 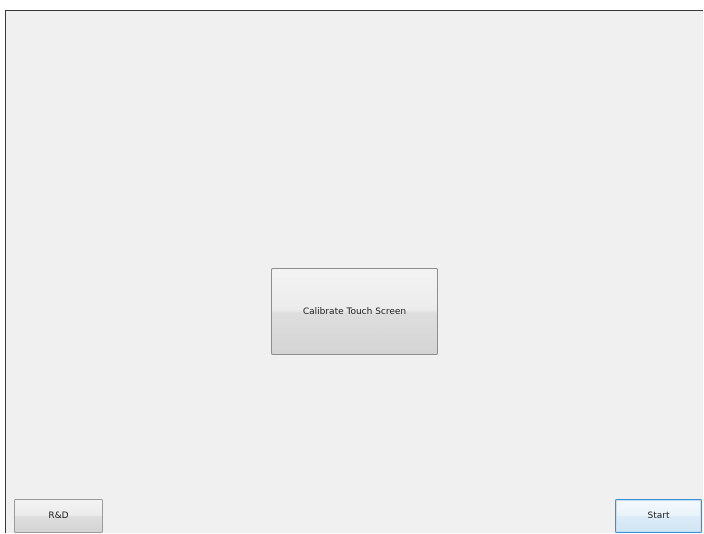 I want to click on rd-button: R&D, so click(x=58, y=516).